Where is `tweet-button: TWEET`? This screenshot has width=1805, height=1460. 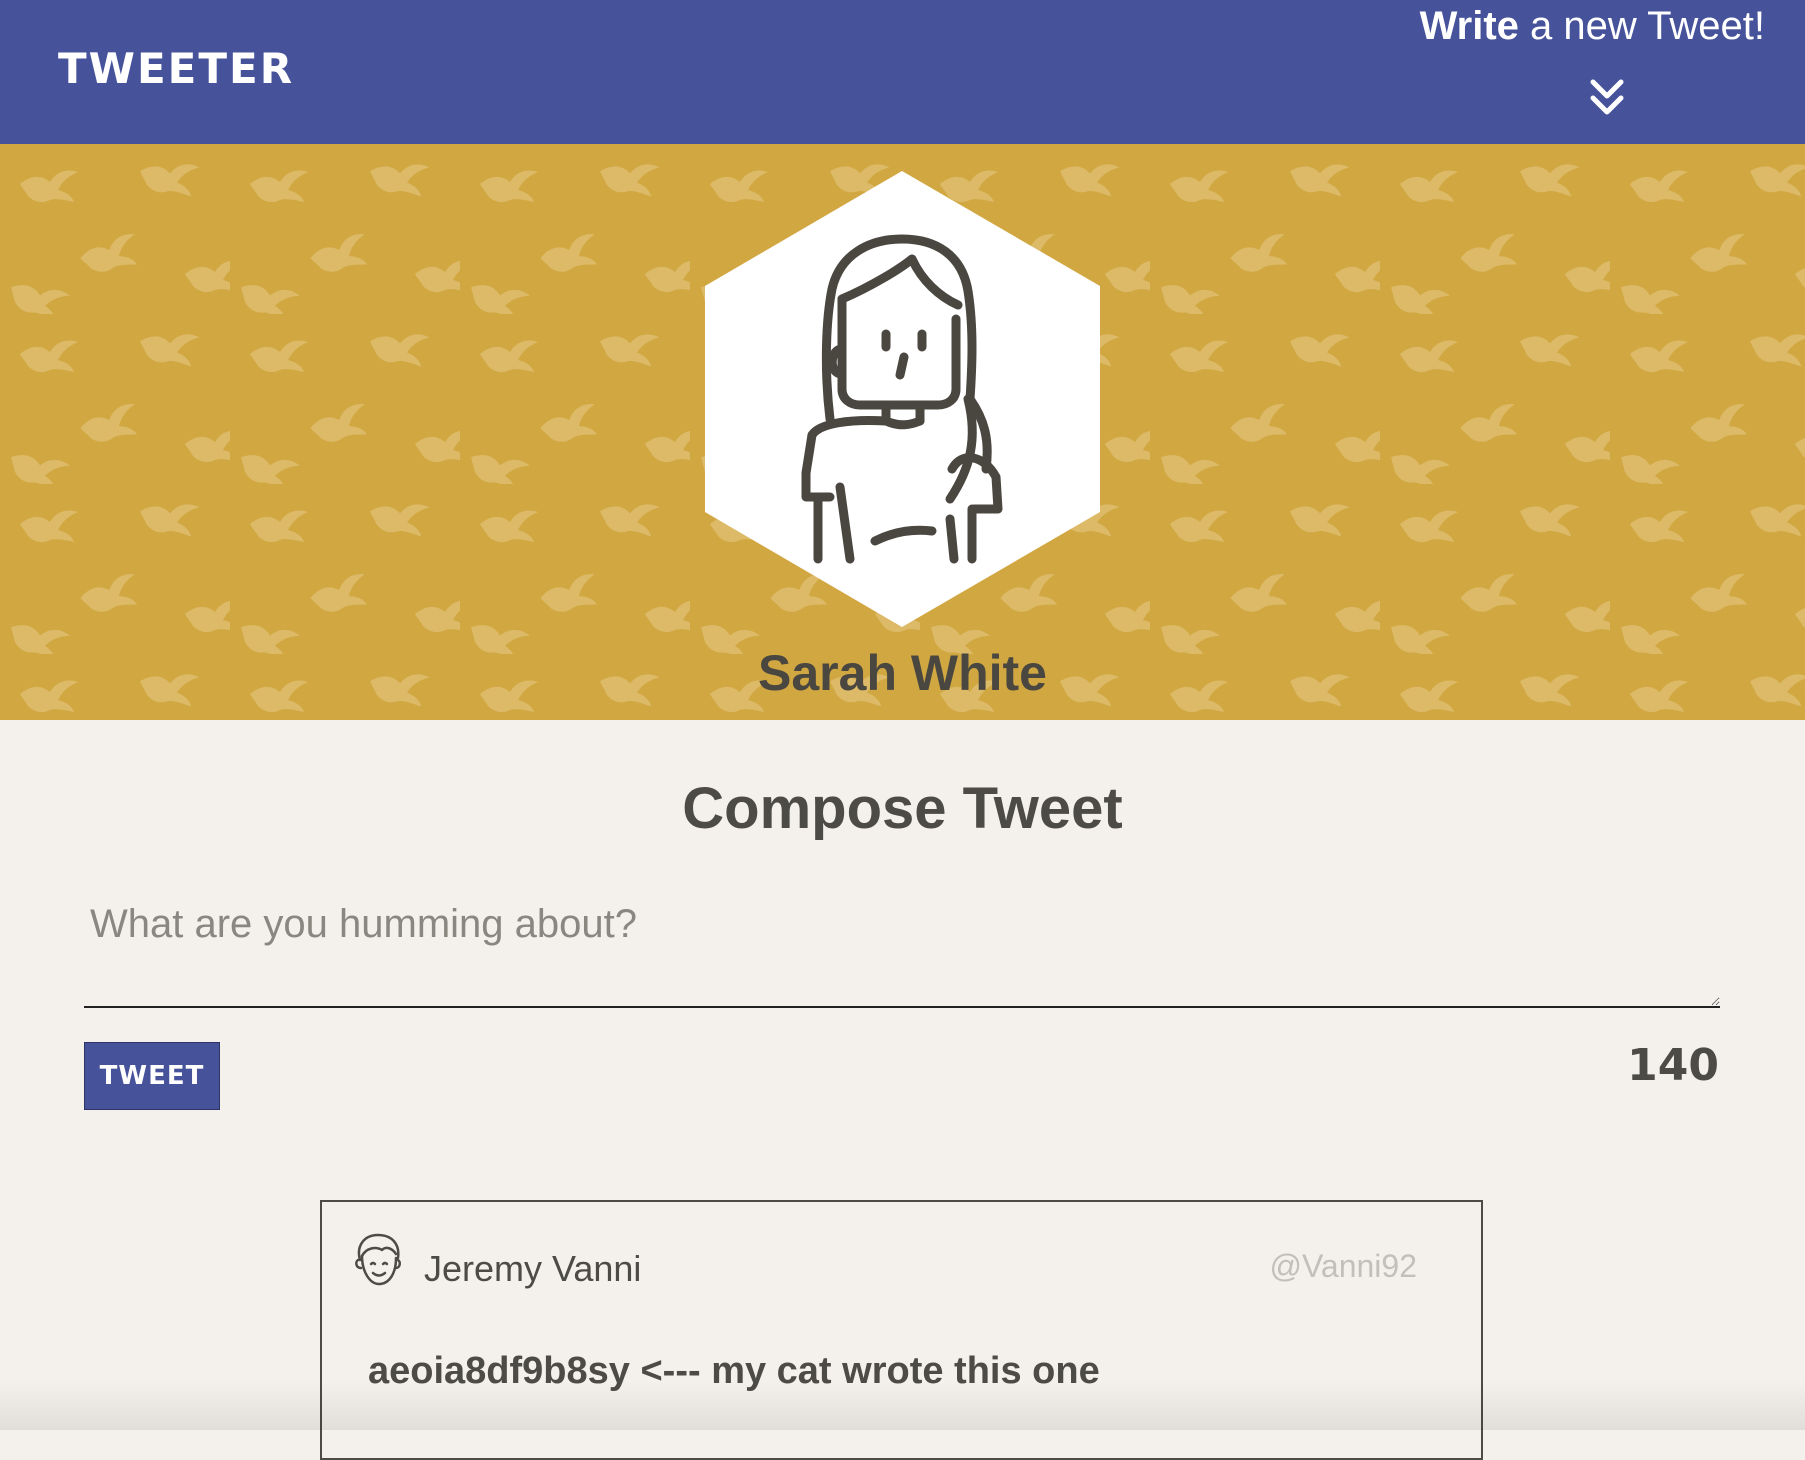 tweet-button: TWEET is located at coordinates (152, 1076).